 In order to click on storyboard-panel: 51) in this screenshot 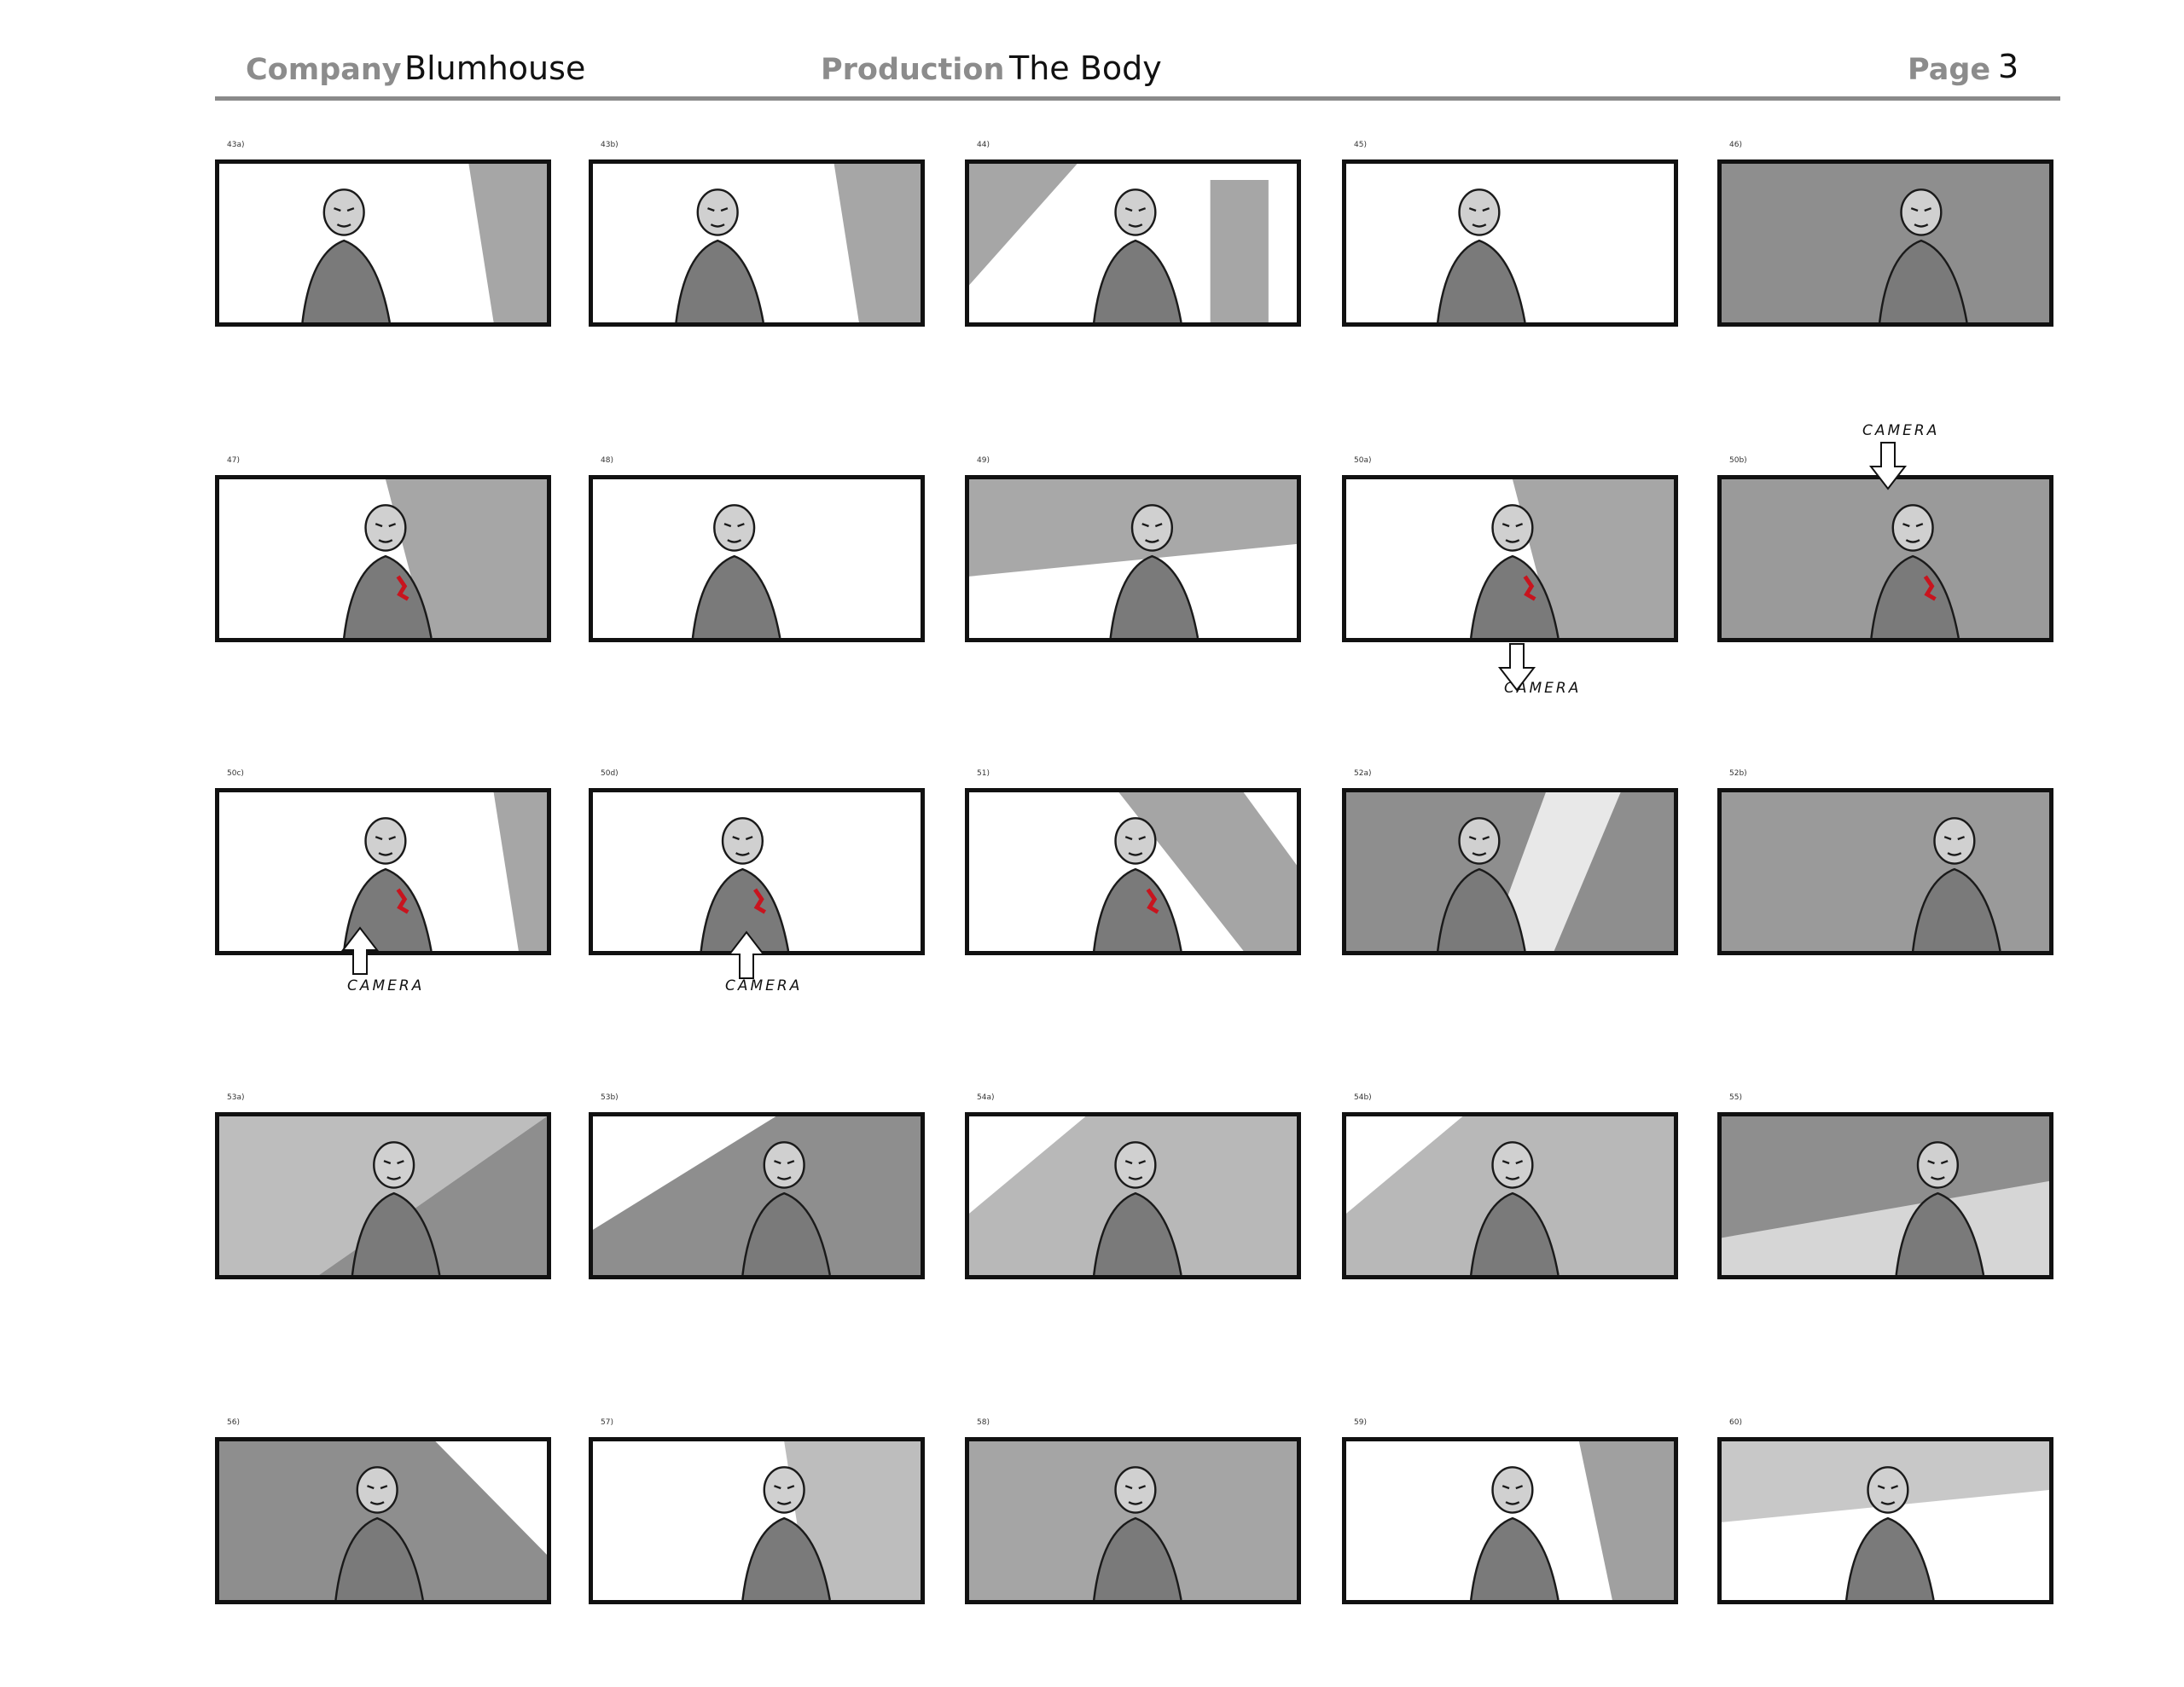, I will do `click(1133, 862)`.